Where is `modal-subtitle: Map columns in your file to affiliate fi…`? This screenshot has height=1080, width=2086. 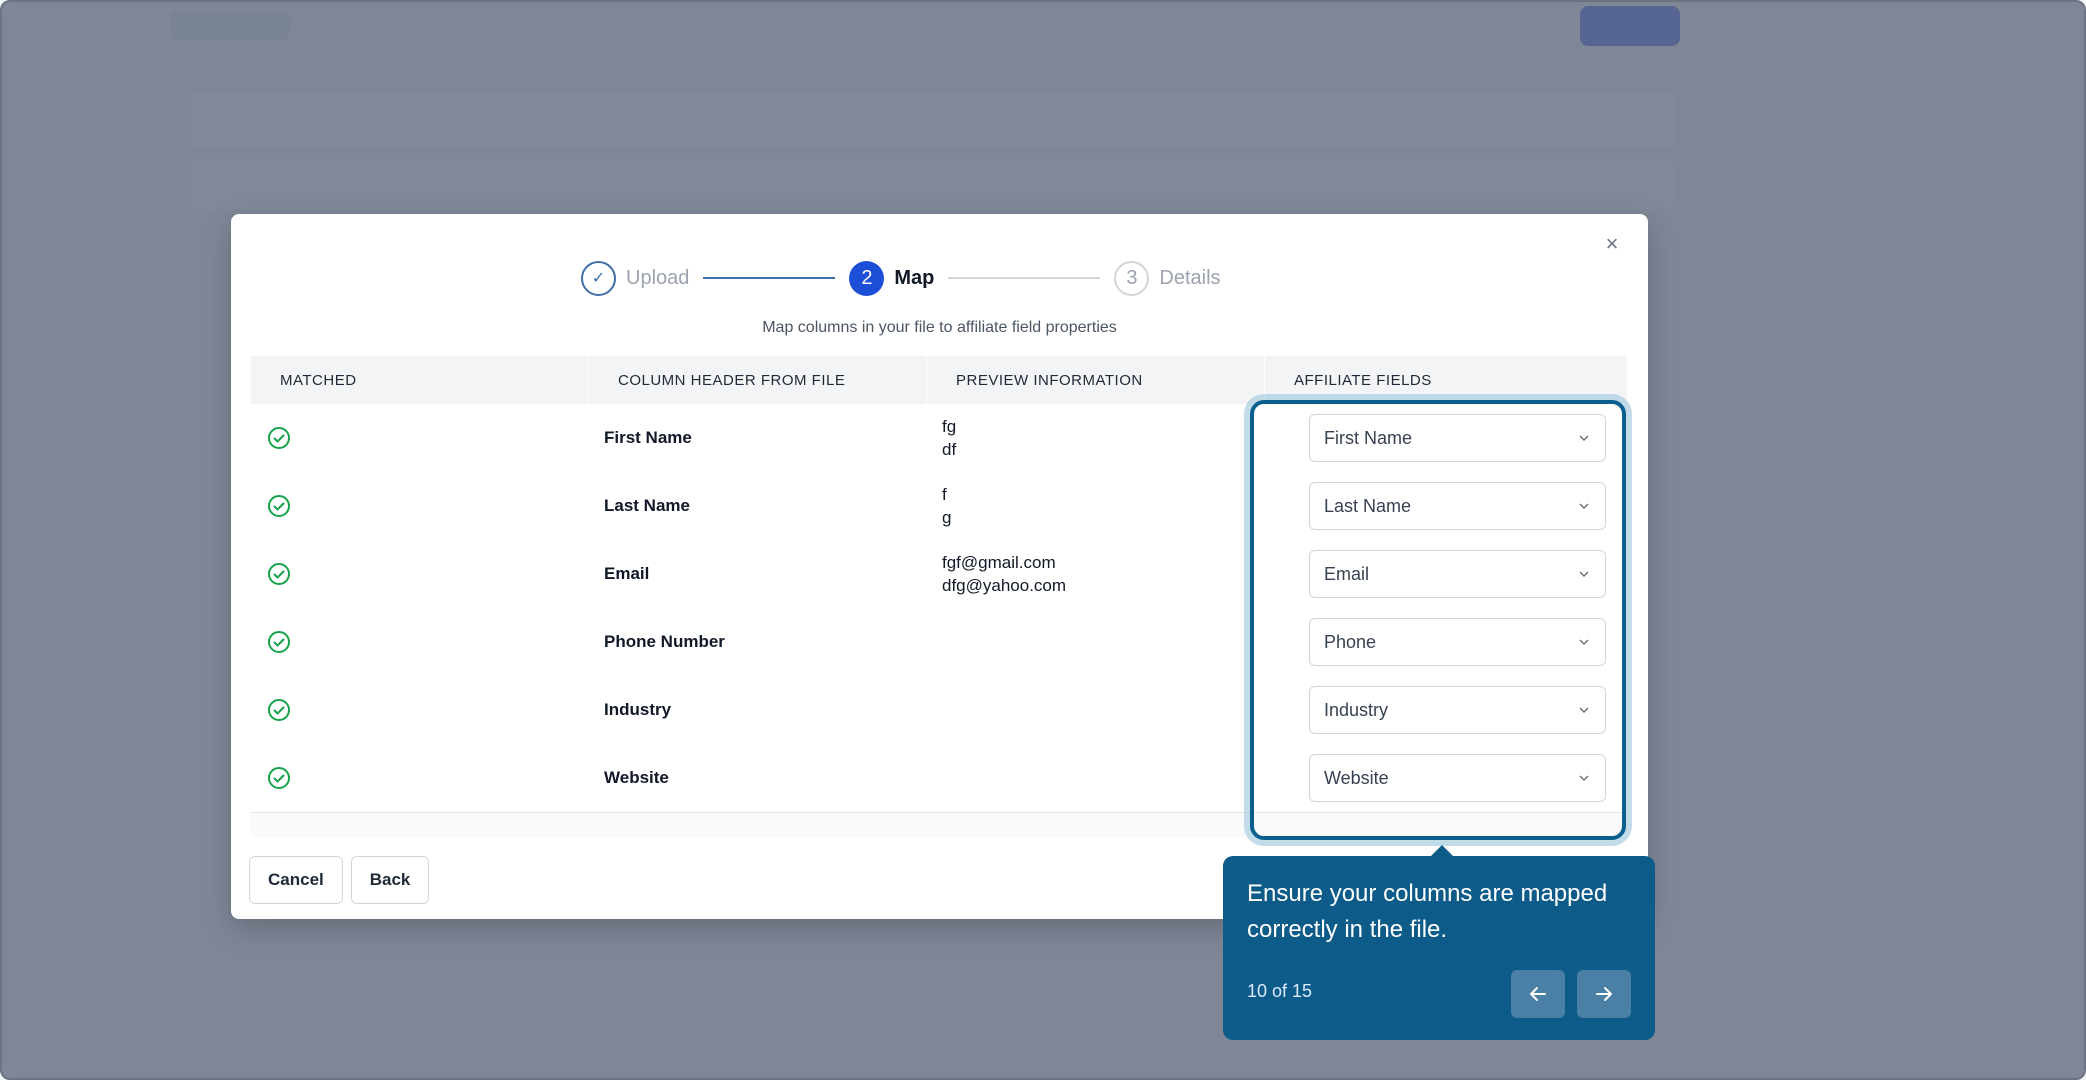
modal-subtitle: Map columns in your file to affiliate fi… is located at coordinates (939, 327).